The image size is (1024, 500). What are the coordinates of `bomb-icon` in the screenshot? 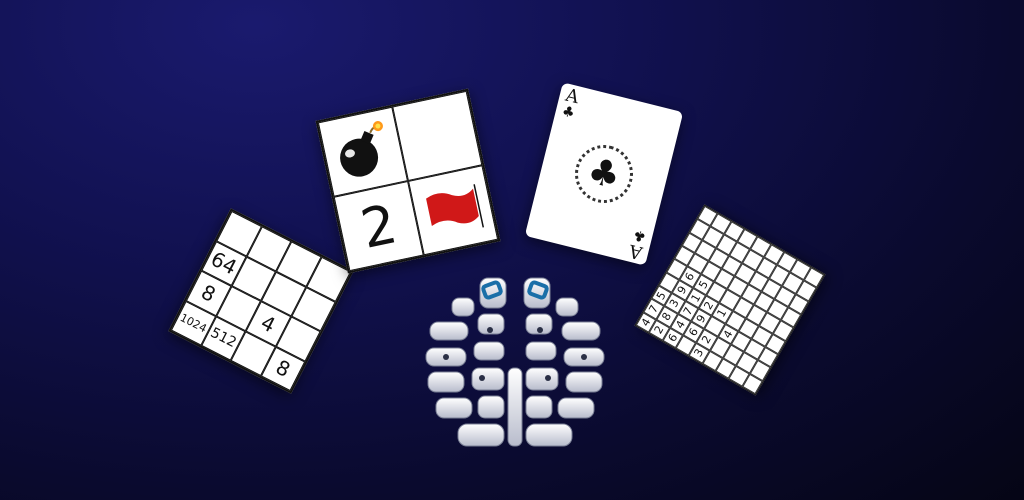 It's located at (361, 149).